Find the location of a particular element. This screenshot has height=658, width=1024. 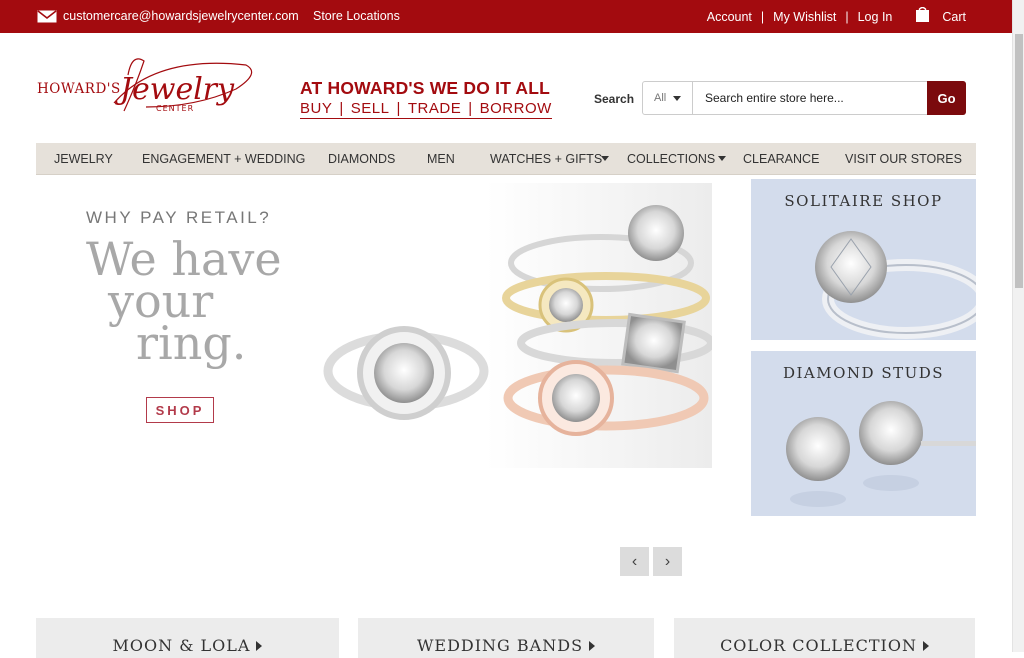

account-links: Account | My Wishlist | Log In Cart is located at coordinates (836, 15).